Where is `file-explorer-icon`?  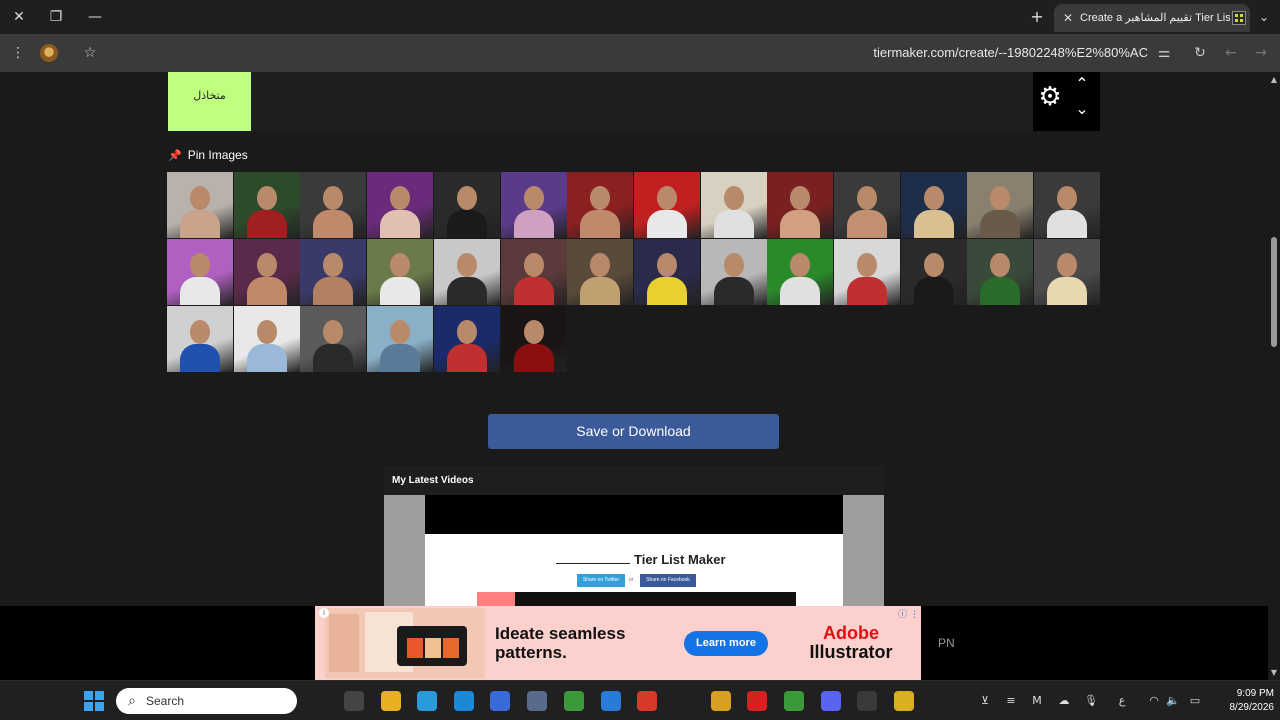
file-explorer-icon is located at coordinates (391, 701).